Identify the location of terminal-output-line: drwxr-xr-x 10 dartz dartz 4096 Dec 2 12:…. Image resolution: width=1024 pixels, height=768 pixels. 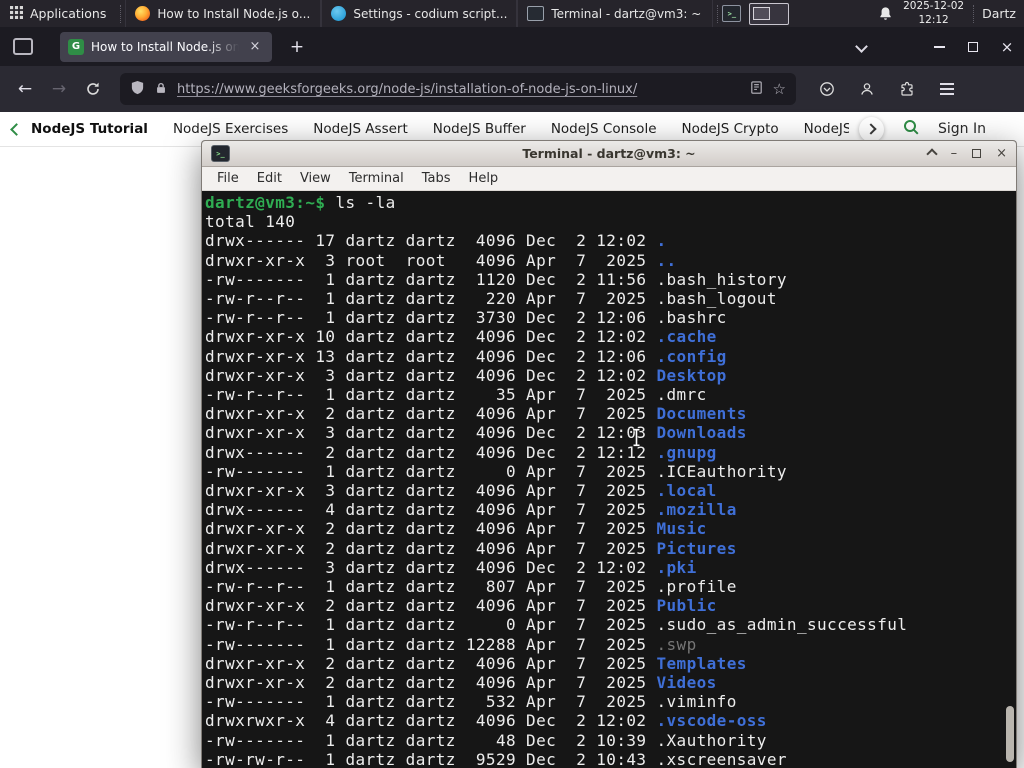
(610, 336).